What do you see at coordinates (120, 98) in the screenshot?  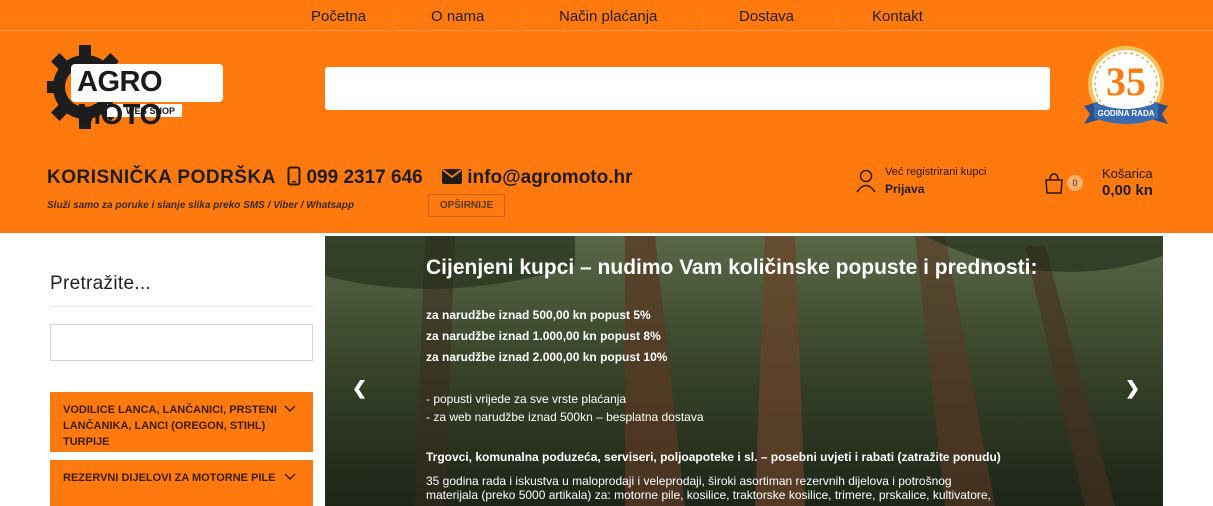 I see `logo-title: AGRO MOTO` at bounding box center [120, 98].